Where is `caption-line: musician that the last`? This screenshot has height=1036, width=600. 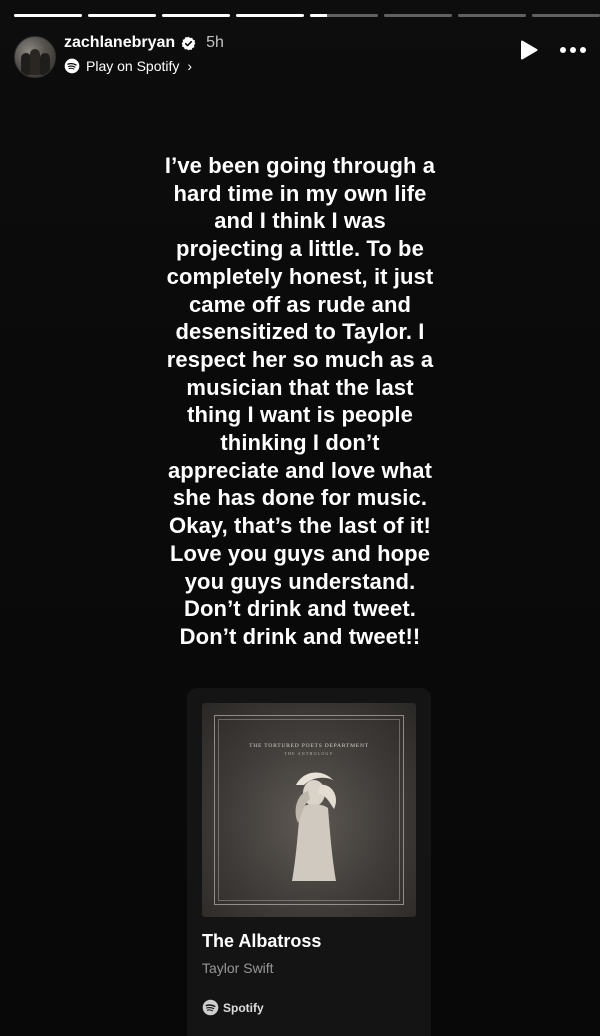 caption-line: musician that the last is located at coordinates (300, 387).